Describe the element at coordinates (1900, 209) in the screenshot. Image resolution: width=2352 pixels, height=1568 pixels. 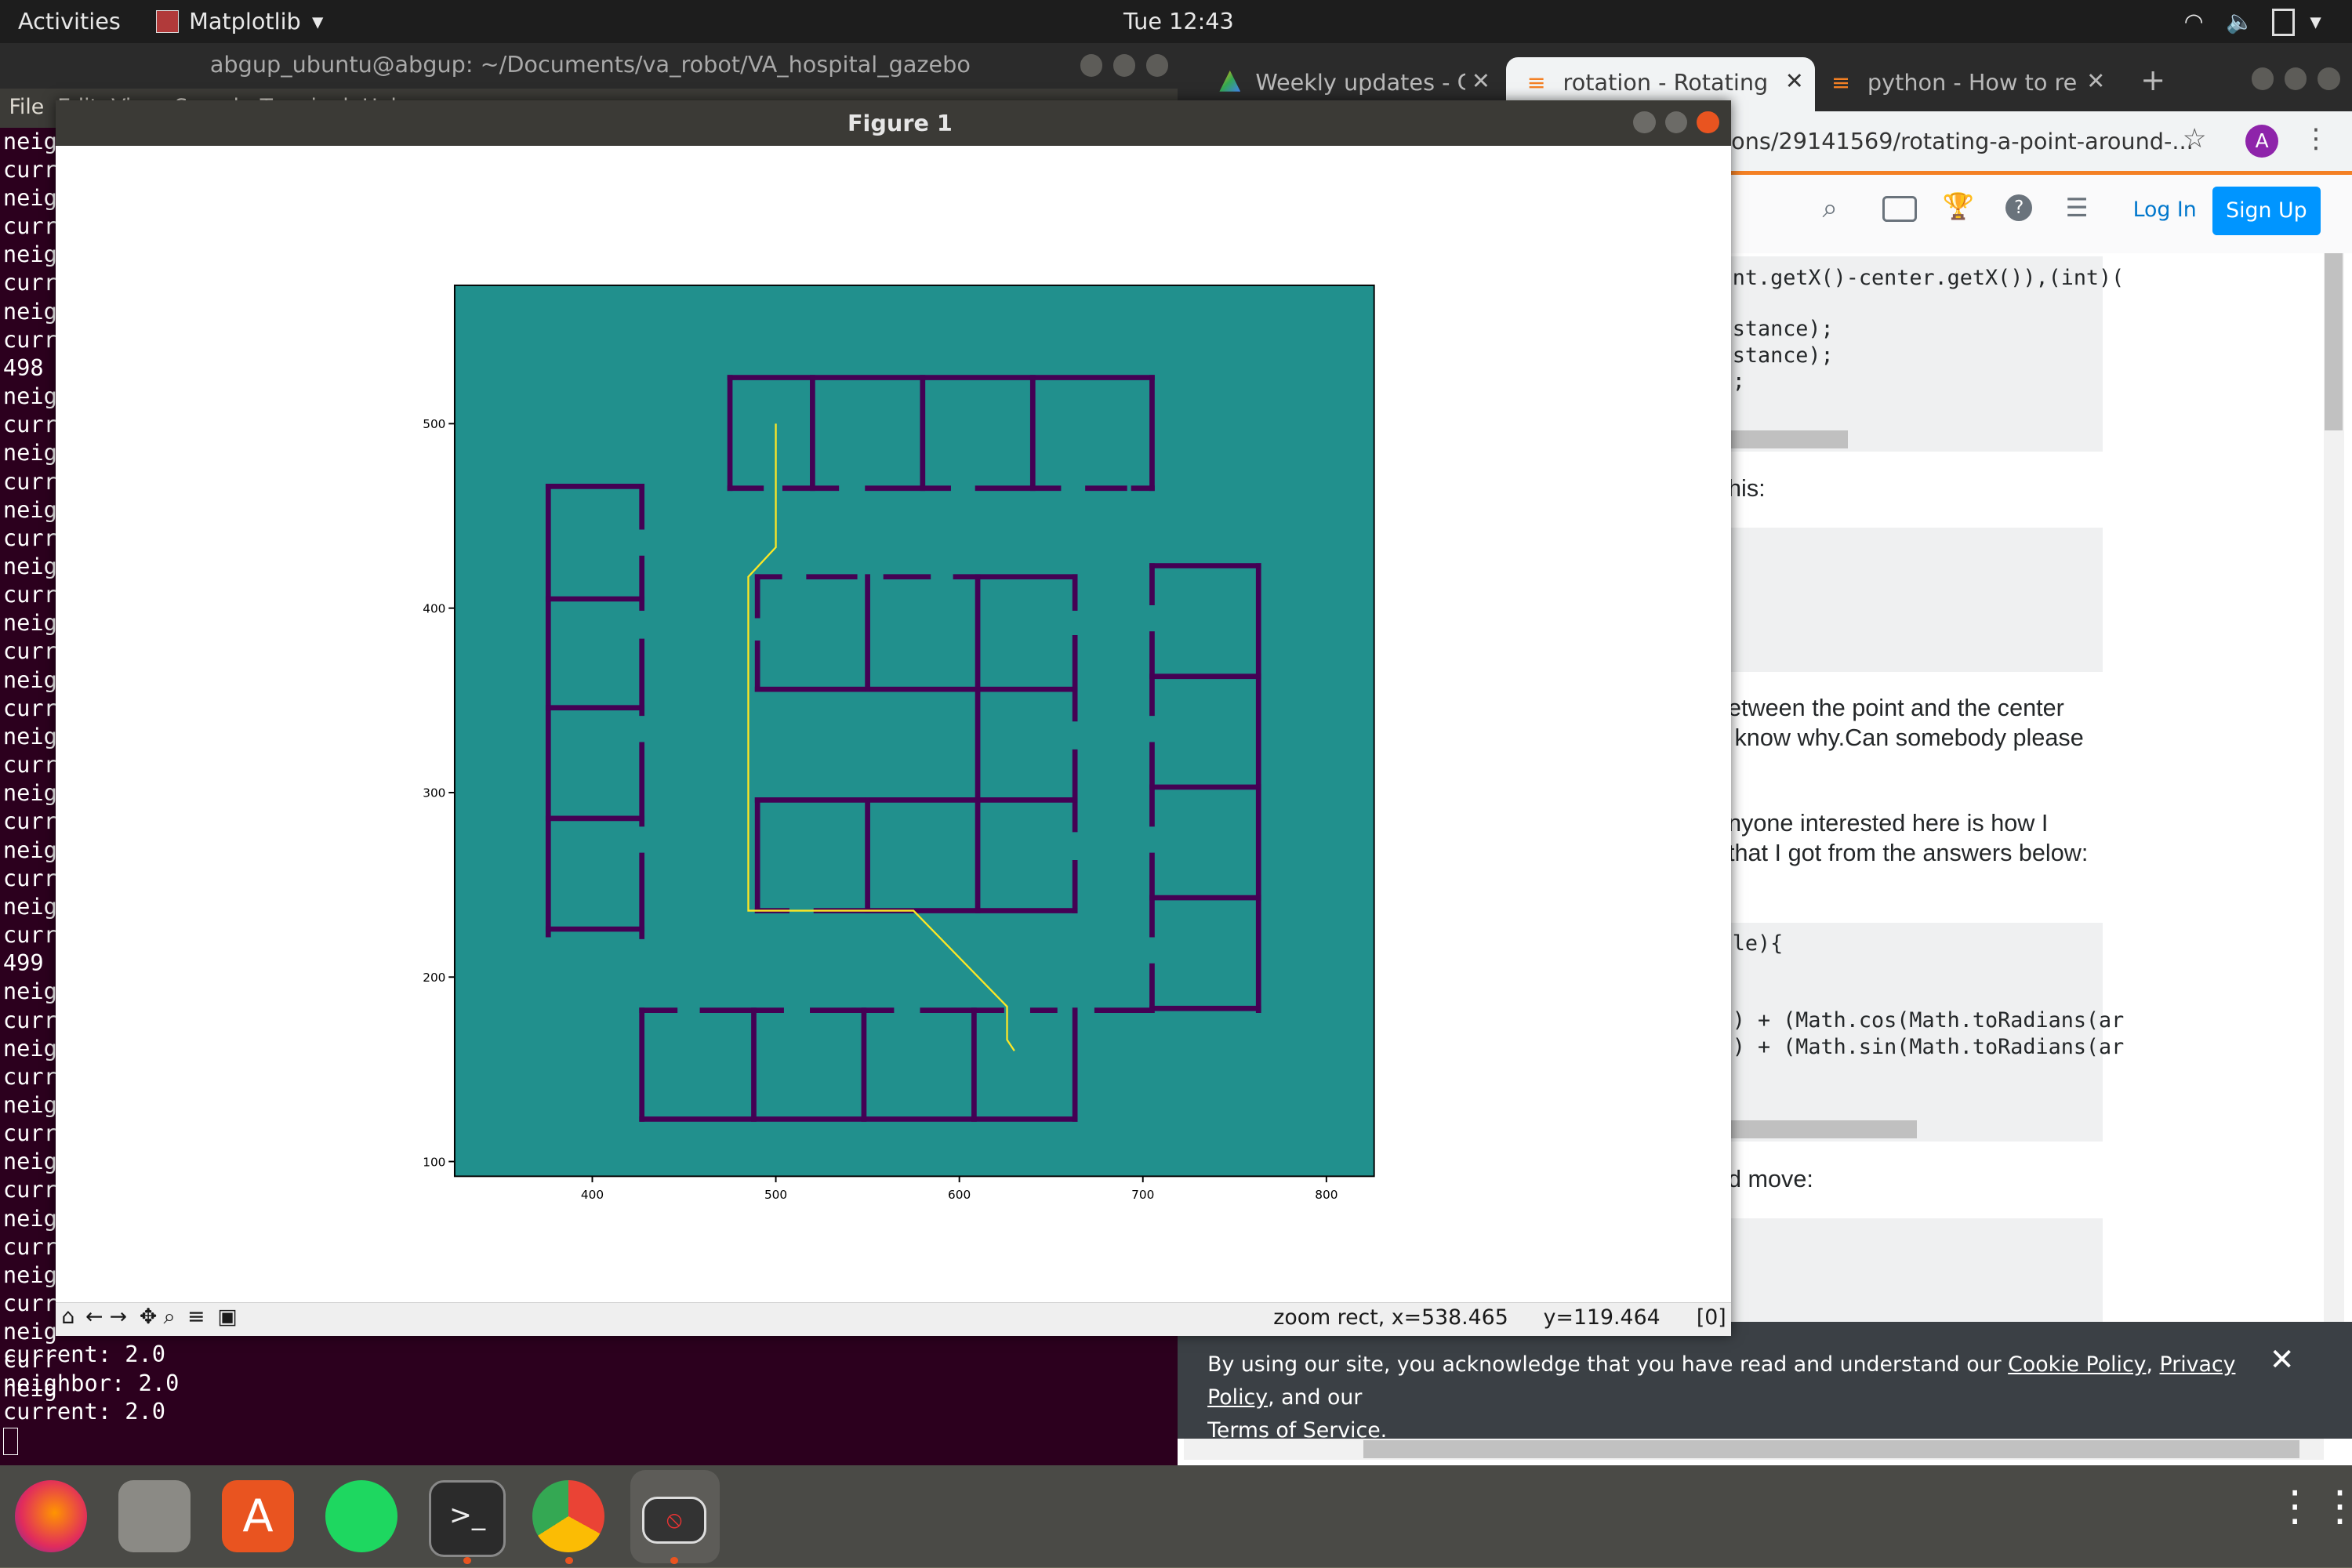
I see `inbox-icon` at that location.